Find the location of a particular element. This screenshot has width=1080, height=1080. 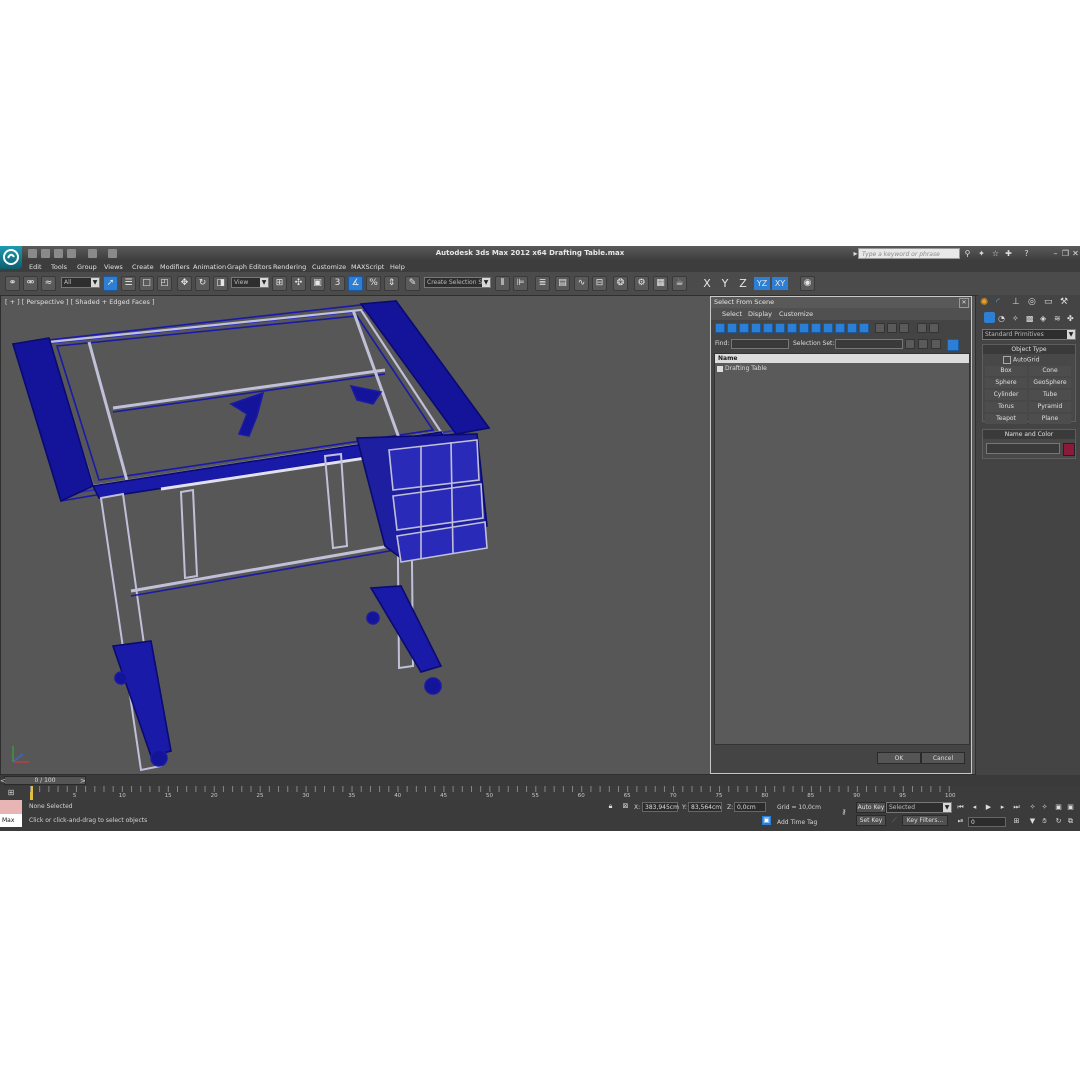

helpers-category-icon: ◈ is located at coordinates (1043, 318).